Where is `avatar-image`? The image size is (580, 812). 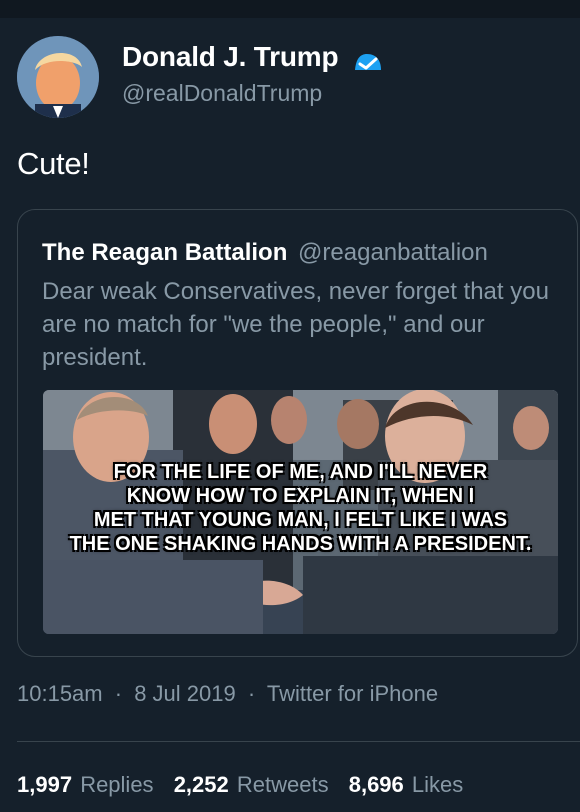
avatar-image is located at coordinates (58, 77).